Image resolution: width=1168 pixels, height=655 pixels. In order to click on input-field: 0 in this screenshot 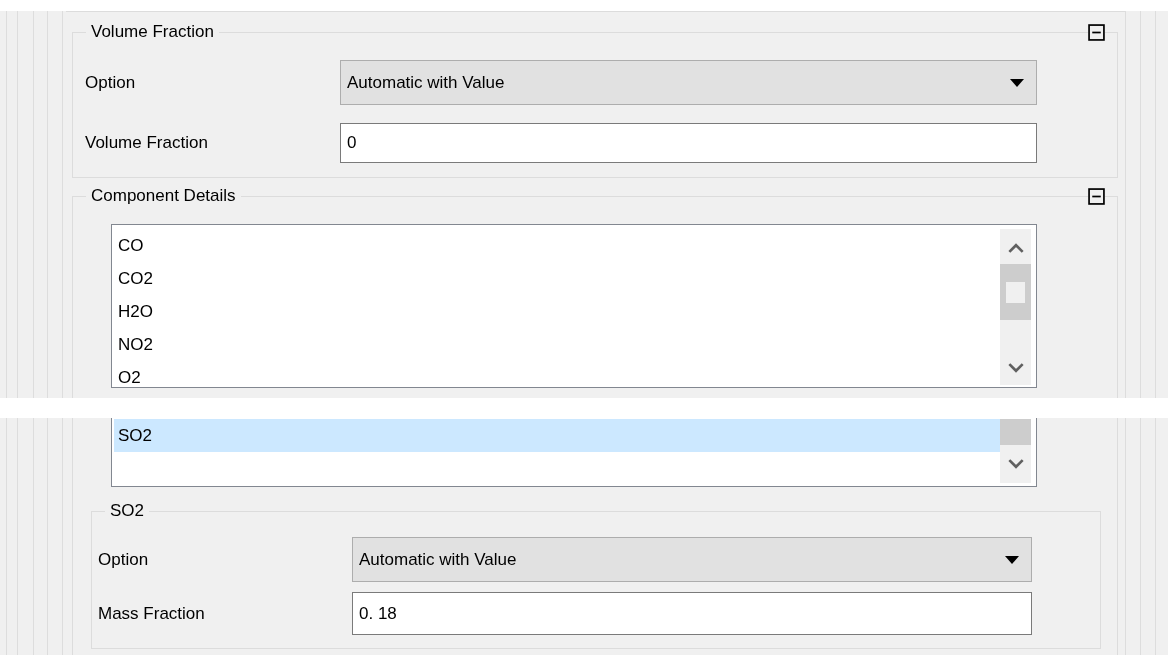, I will do `click(688, 143)`.